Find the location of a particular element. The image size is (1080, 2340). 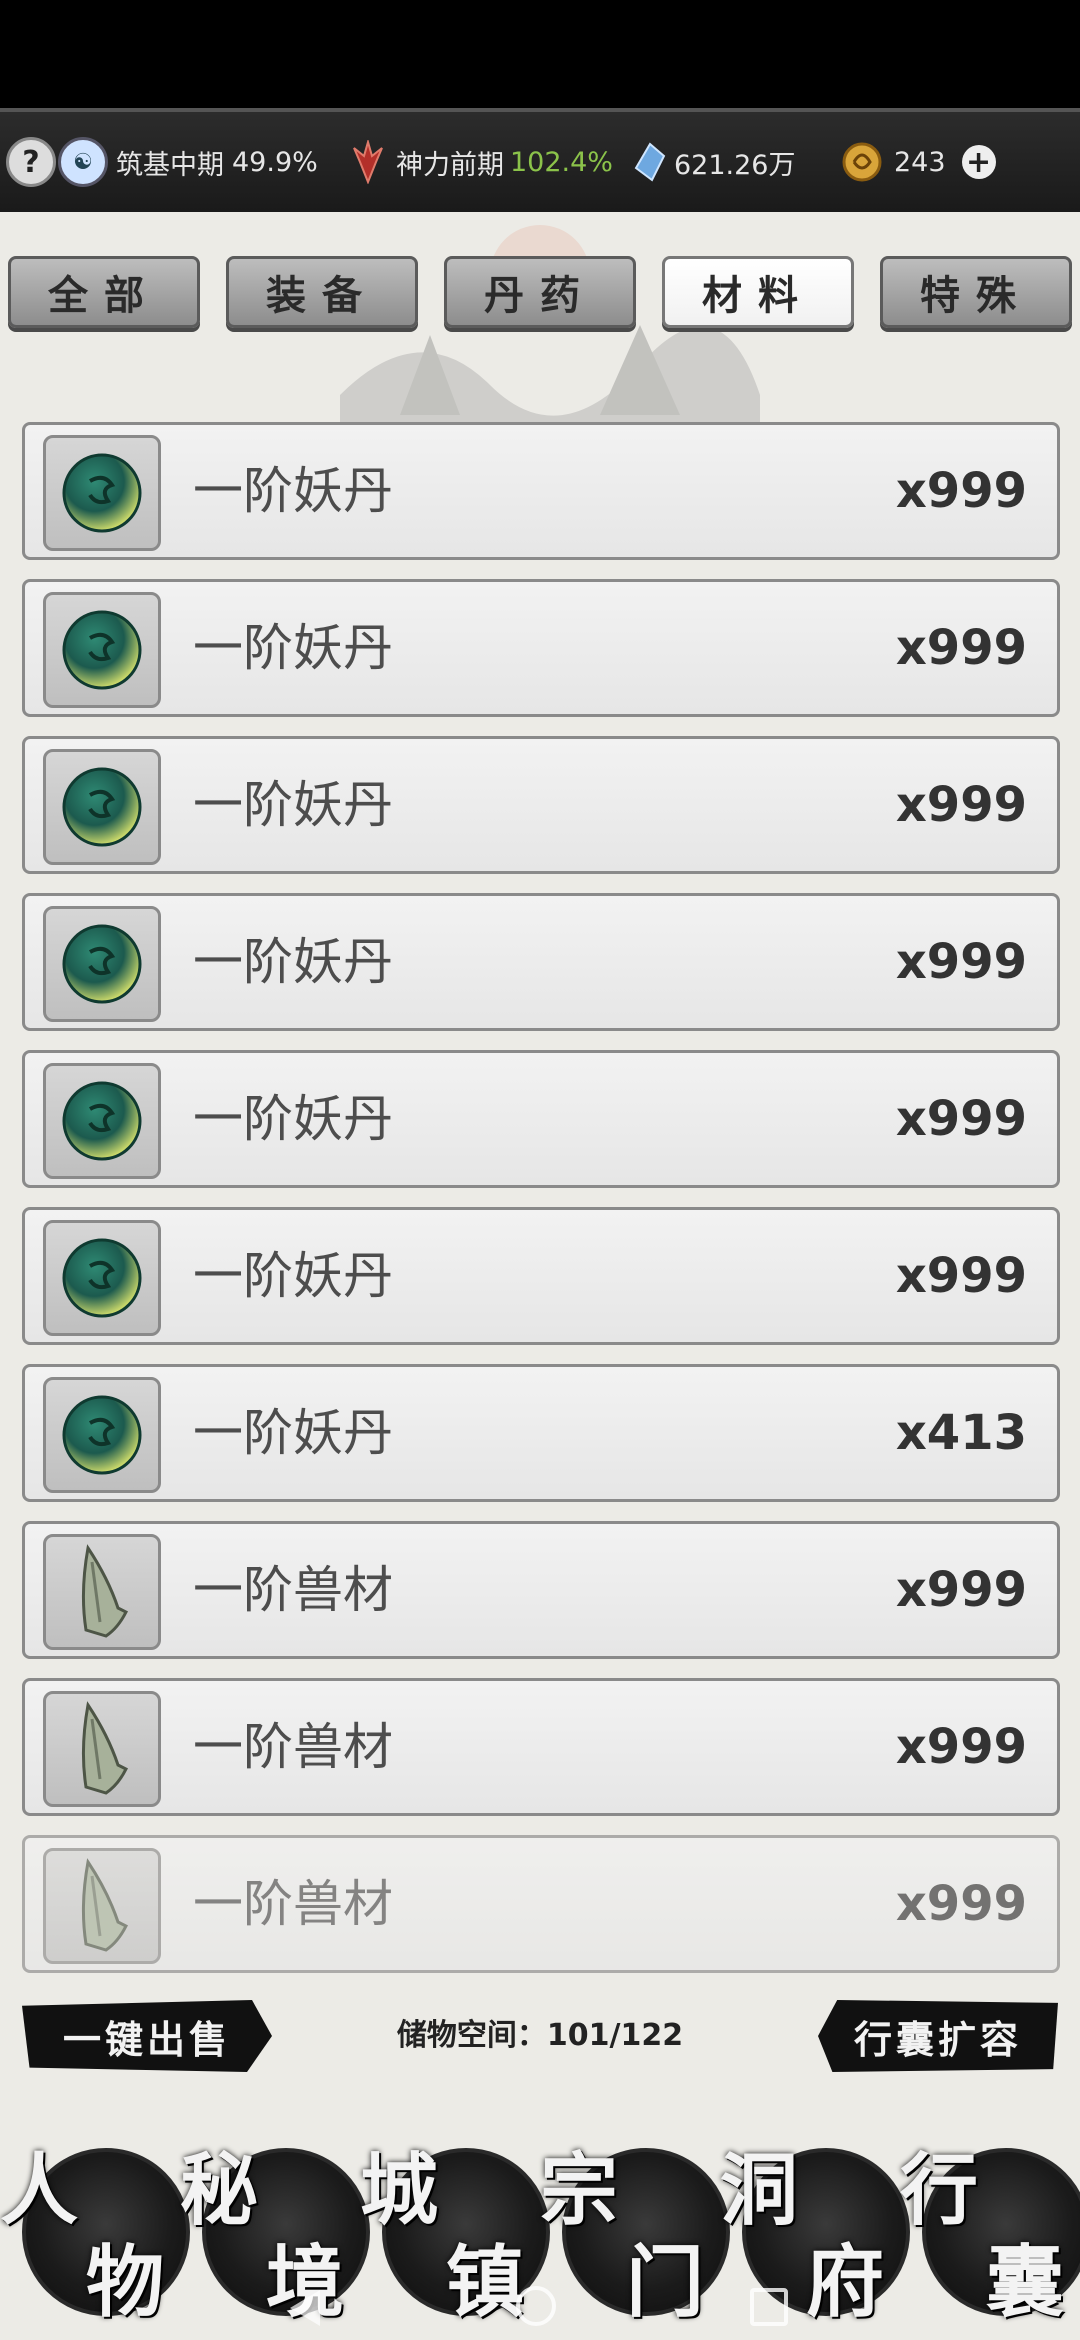

home-icon is located at coordinates (536, 2306).